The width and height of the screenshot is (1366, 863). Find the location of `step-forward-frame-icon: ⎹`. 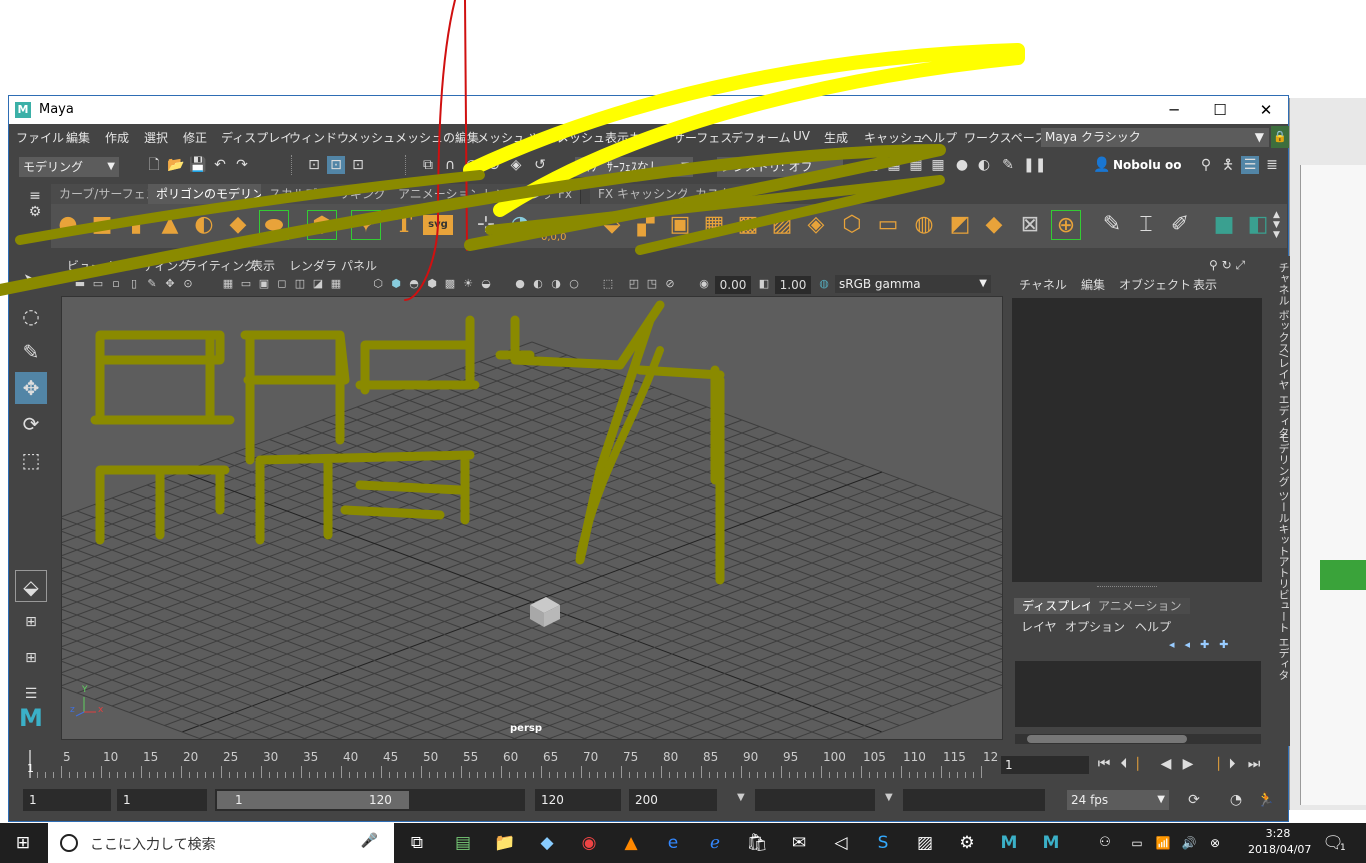

step-forward-frame-icon: ⎹ is located at coordinates (1212, 764).